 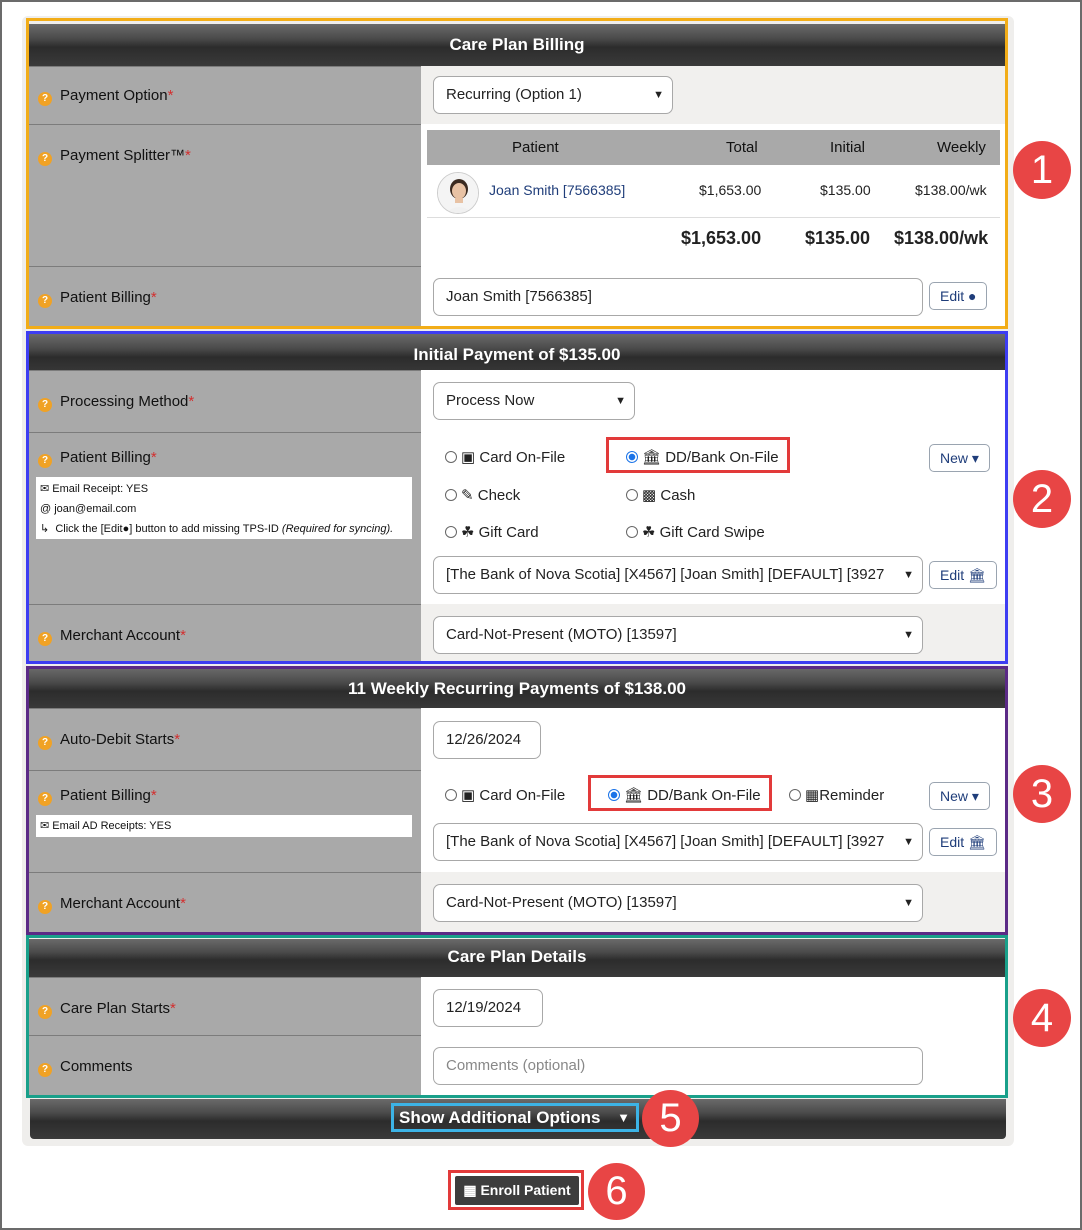 I want to click on callout-badge-1: 1, so click(x=1042, y=170).